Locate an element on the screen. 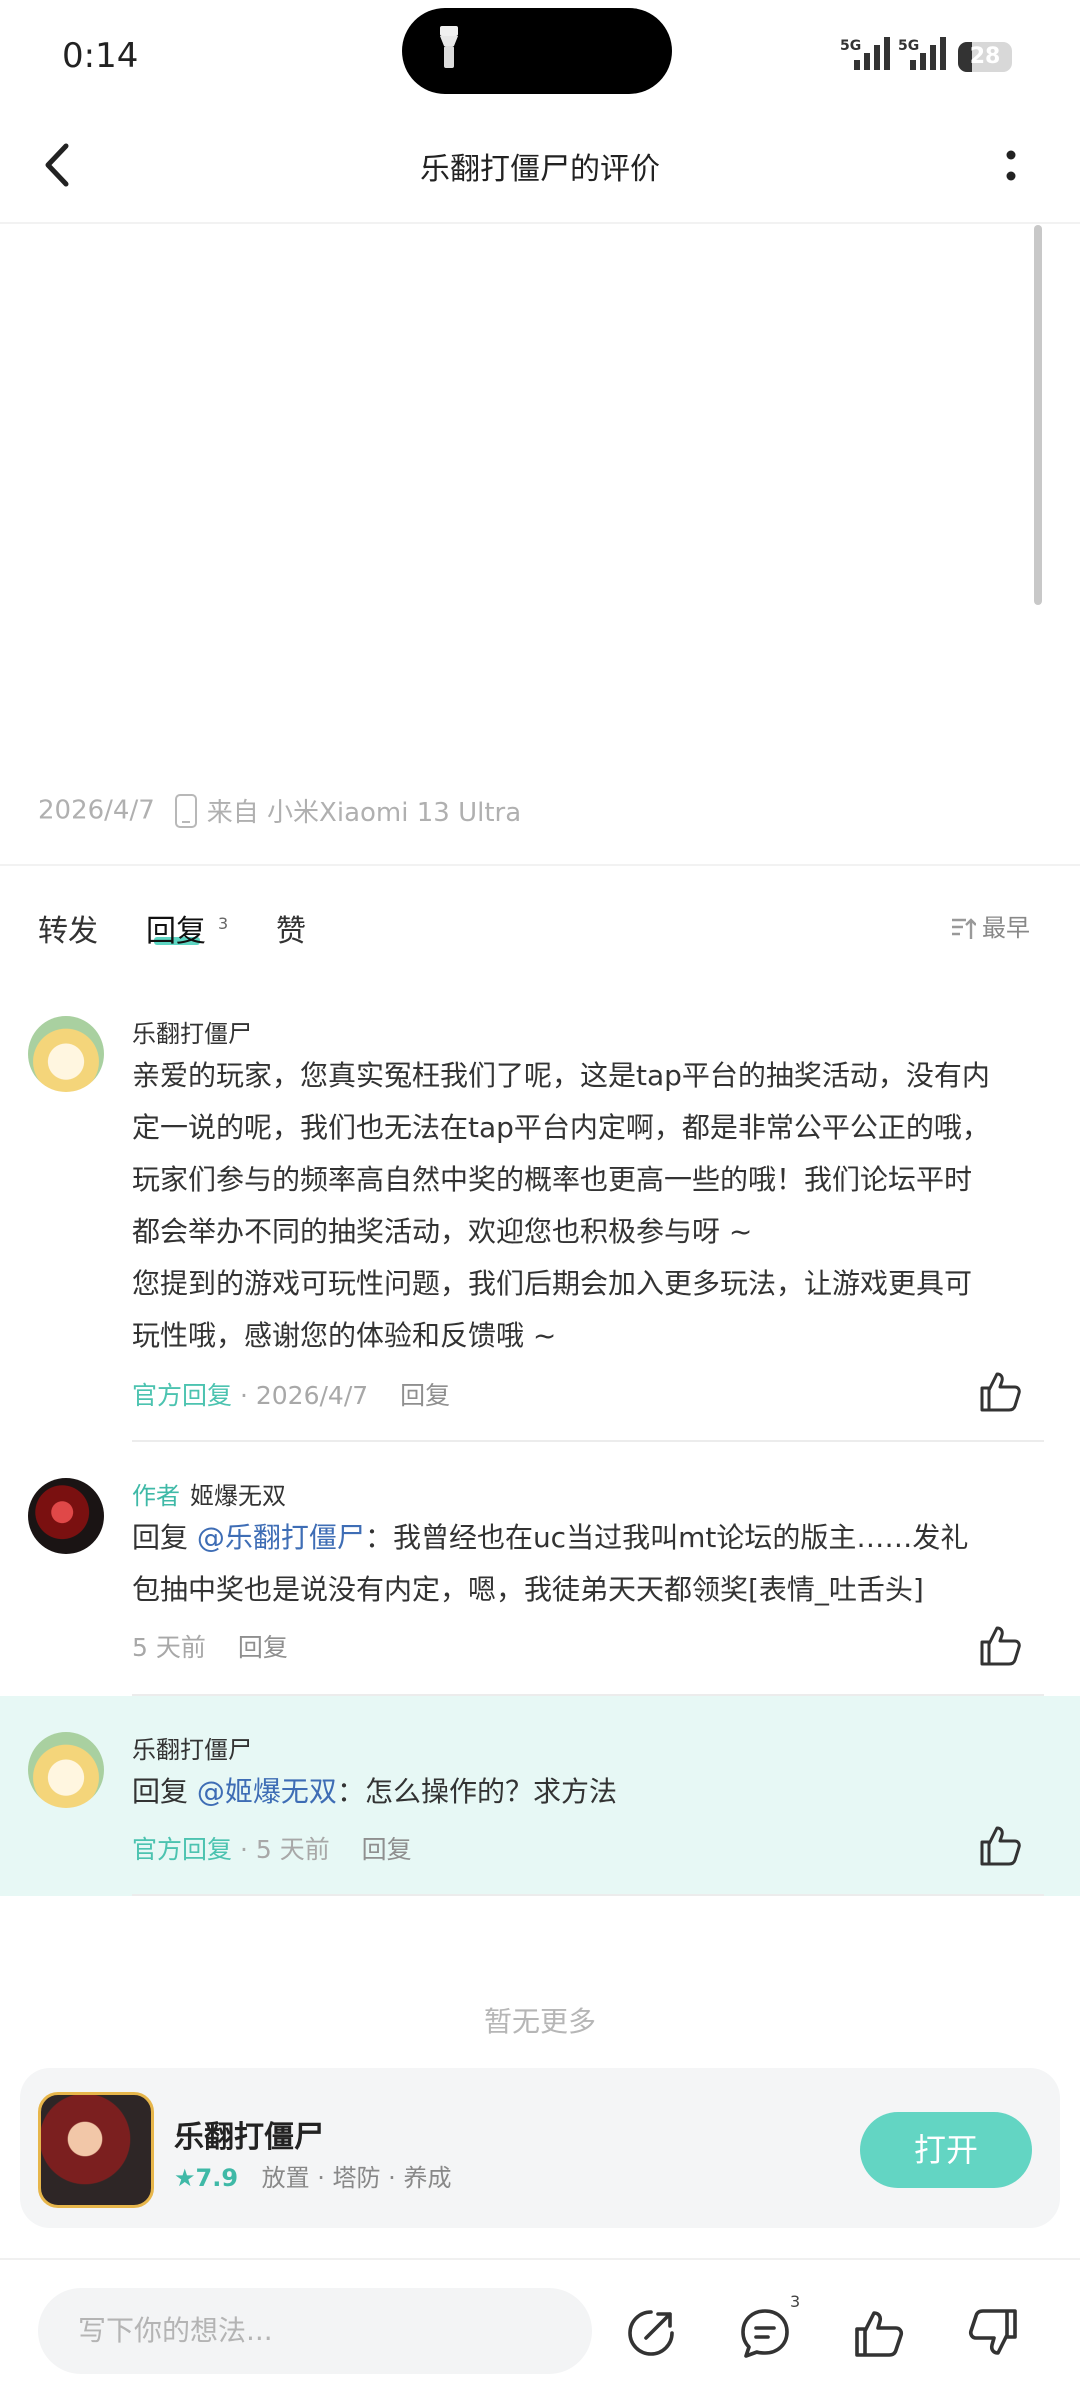 The height and width of the screenshot is (2400, 1080). section-divider is located at coordinates (540, 865).